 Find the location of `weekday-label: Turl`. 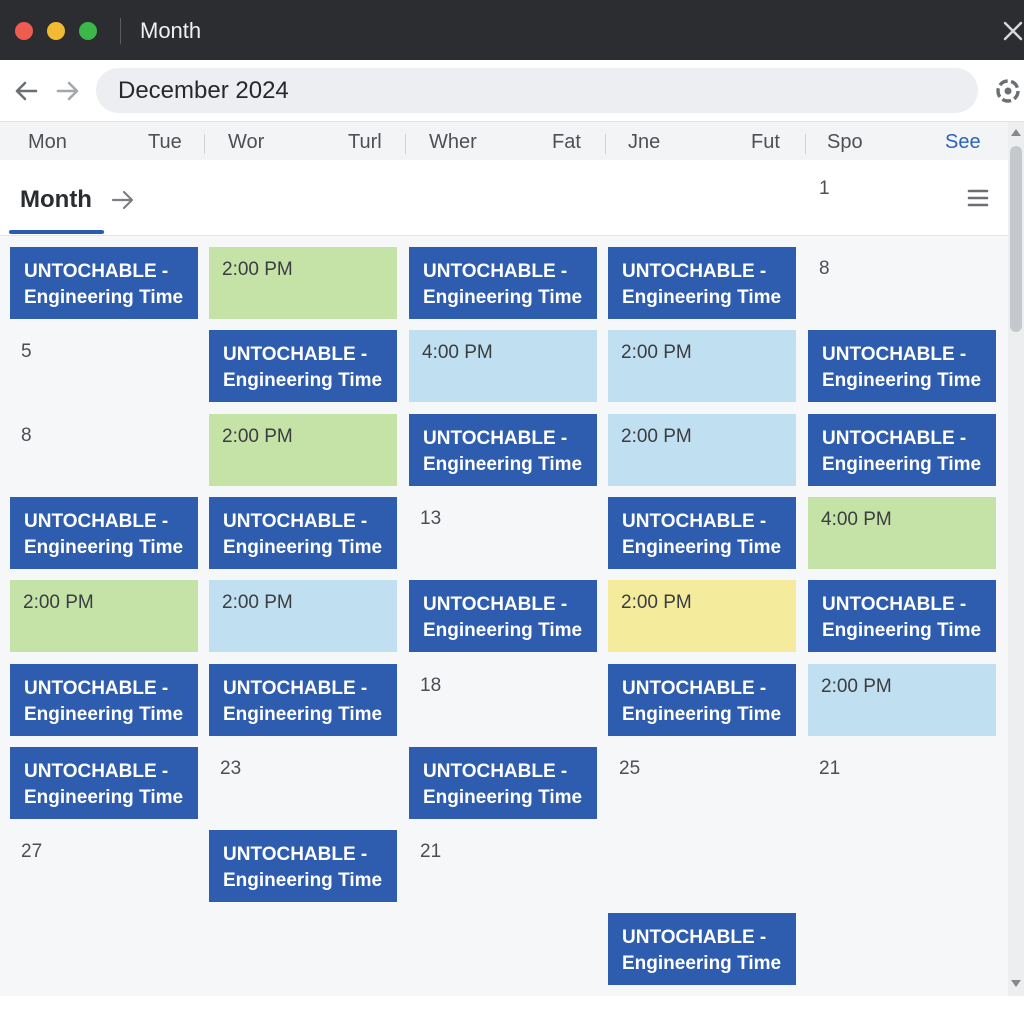

weekday-label: Turl is located at coordinates (365, 142).